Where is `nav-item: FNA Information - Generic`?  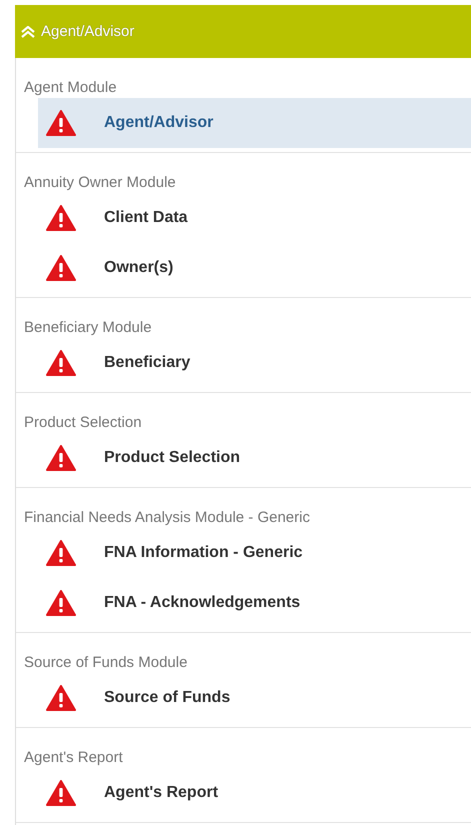 nav-item: FNA Information - Generic is located at coordinates (254, 553).